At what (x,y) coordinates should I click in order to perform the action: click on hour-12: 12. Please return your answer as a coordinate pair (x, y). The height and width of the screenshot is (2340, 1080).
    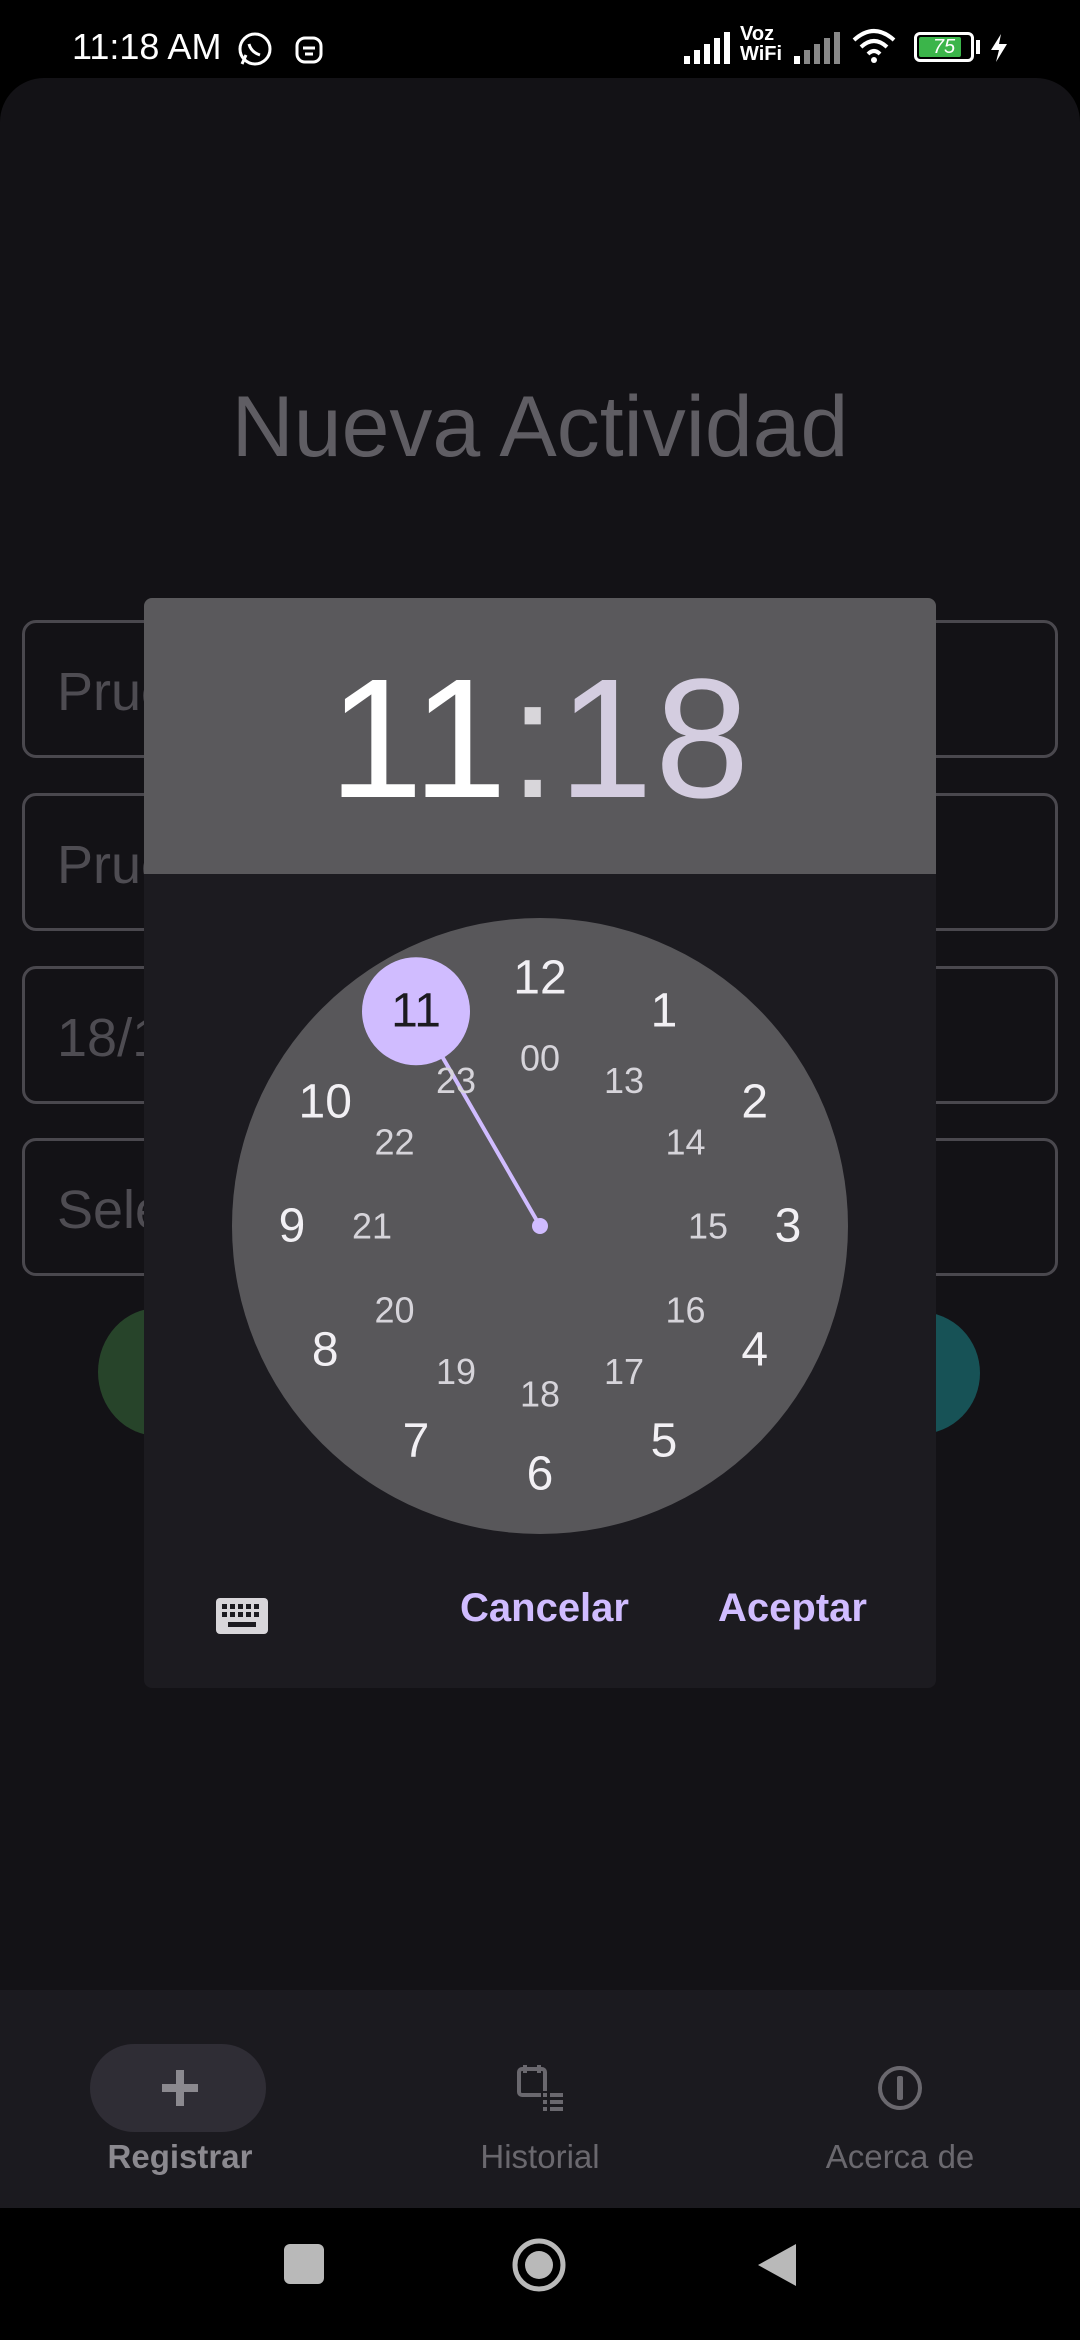
    Looking at the image, I should click on (539, 978).